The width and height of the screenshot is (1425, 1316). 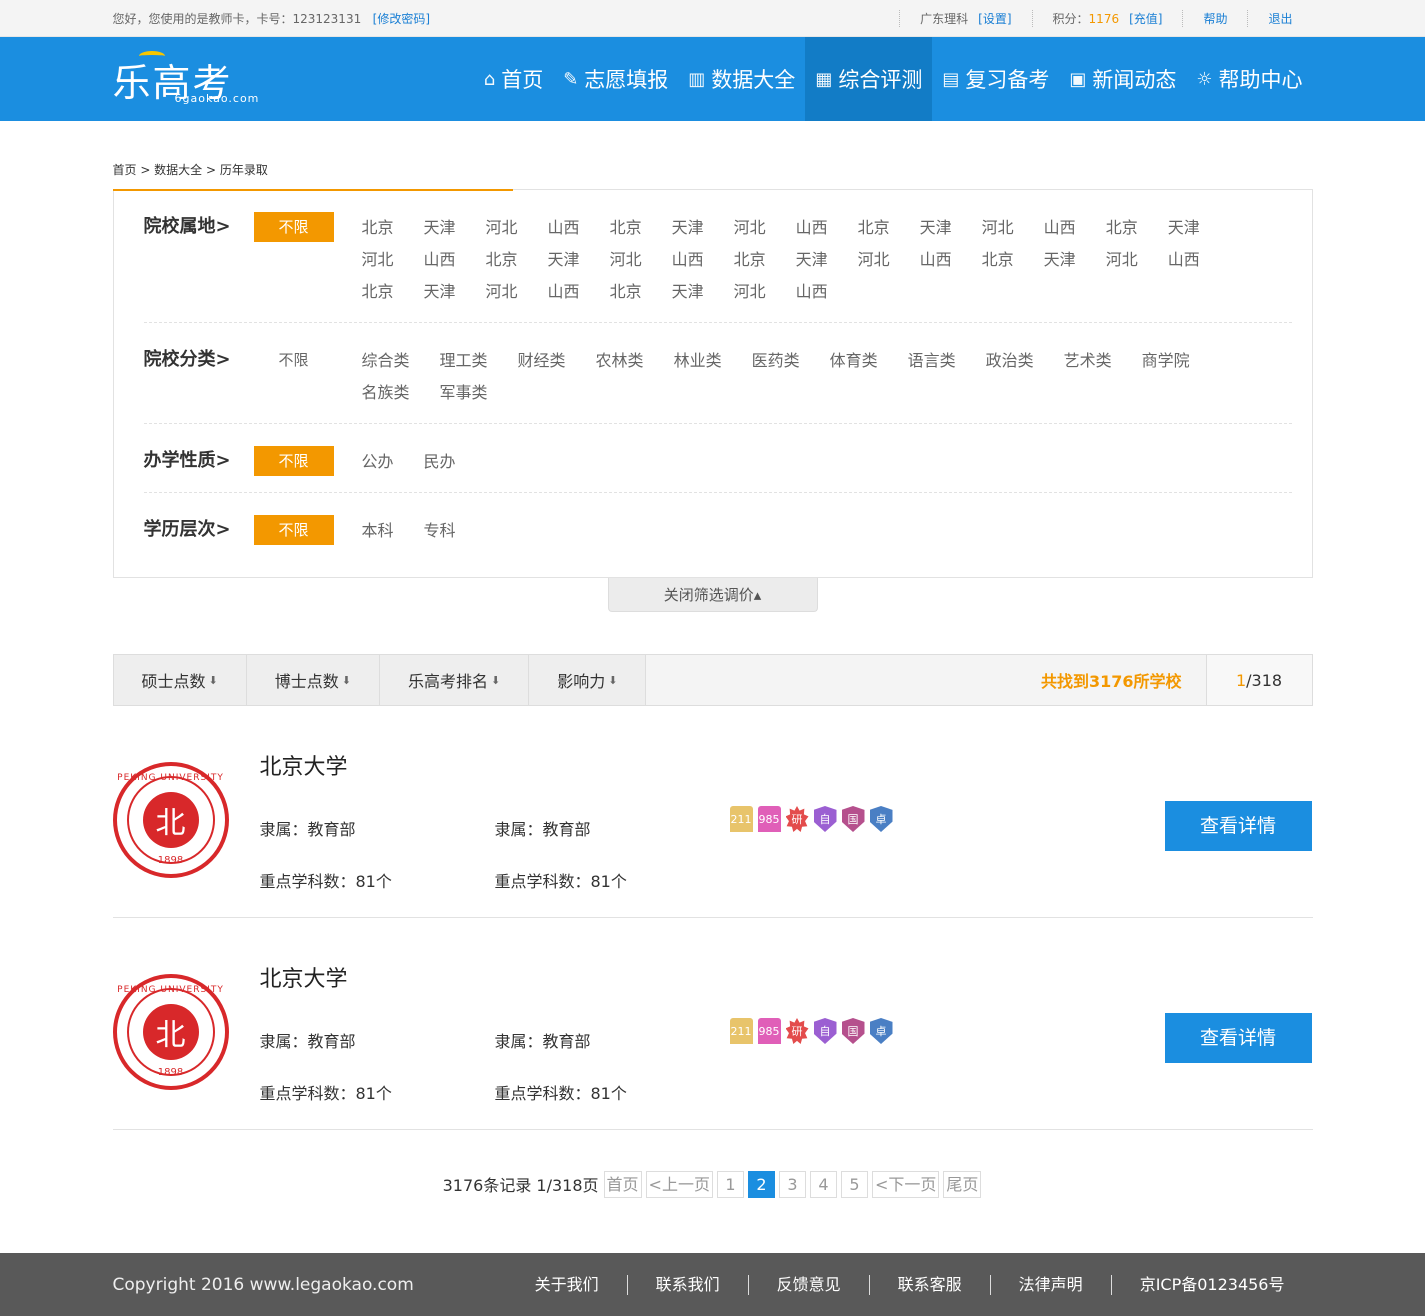 I want to click on help-link: 帮助, so click(x=1215, y=18).